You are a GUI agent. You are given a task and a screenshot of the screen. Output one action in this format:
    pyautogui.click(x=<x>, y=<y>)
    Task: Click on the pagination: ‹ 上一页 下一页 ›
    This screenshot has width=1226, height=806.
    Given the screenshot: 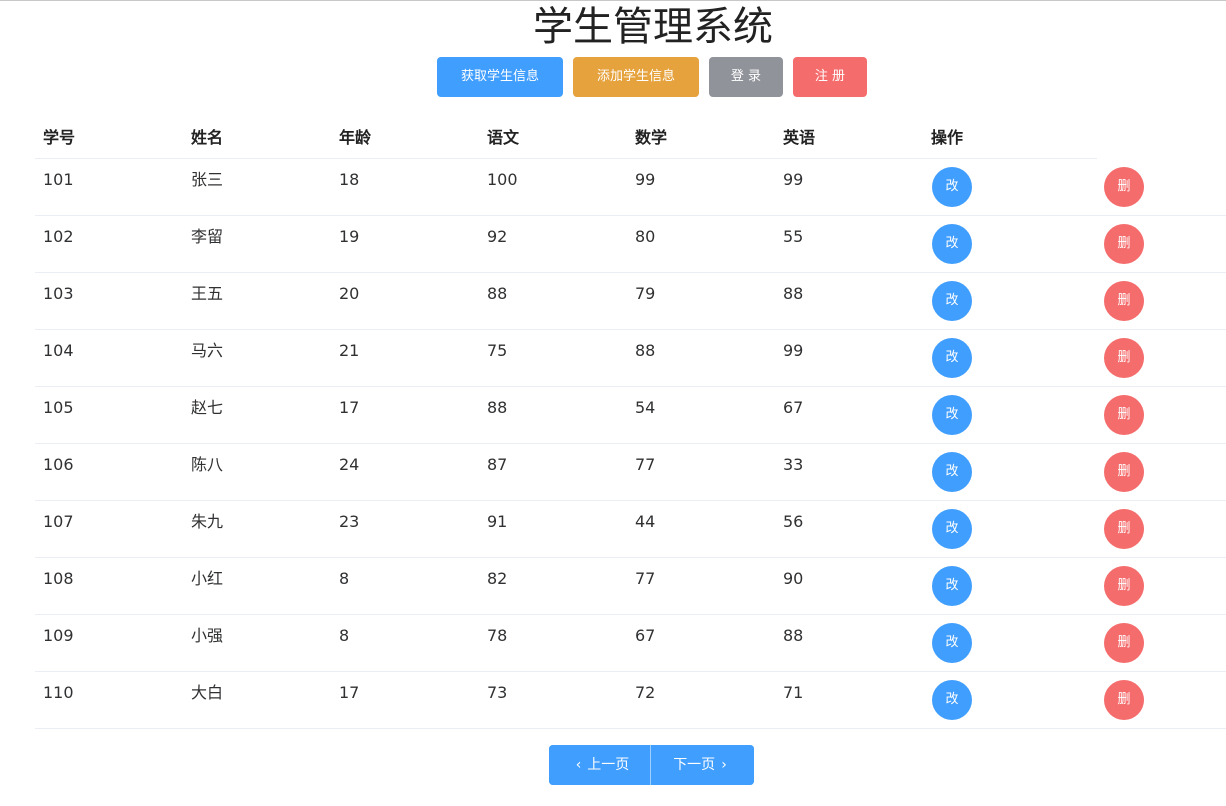 What is the action you would take?
    pyautogui.click(x=651, y=765)
    